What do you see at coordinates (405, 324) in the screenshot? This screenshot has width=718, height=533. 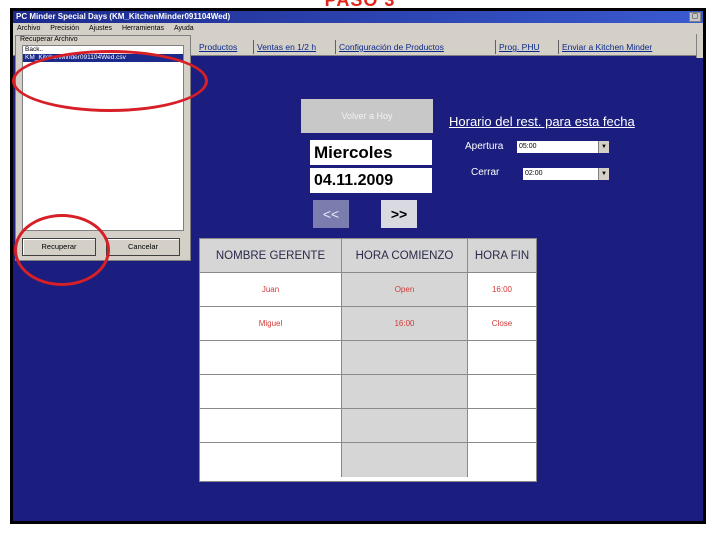 I see `table-cell-start: 16:00` at bounding box center [405, 324].